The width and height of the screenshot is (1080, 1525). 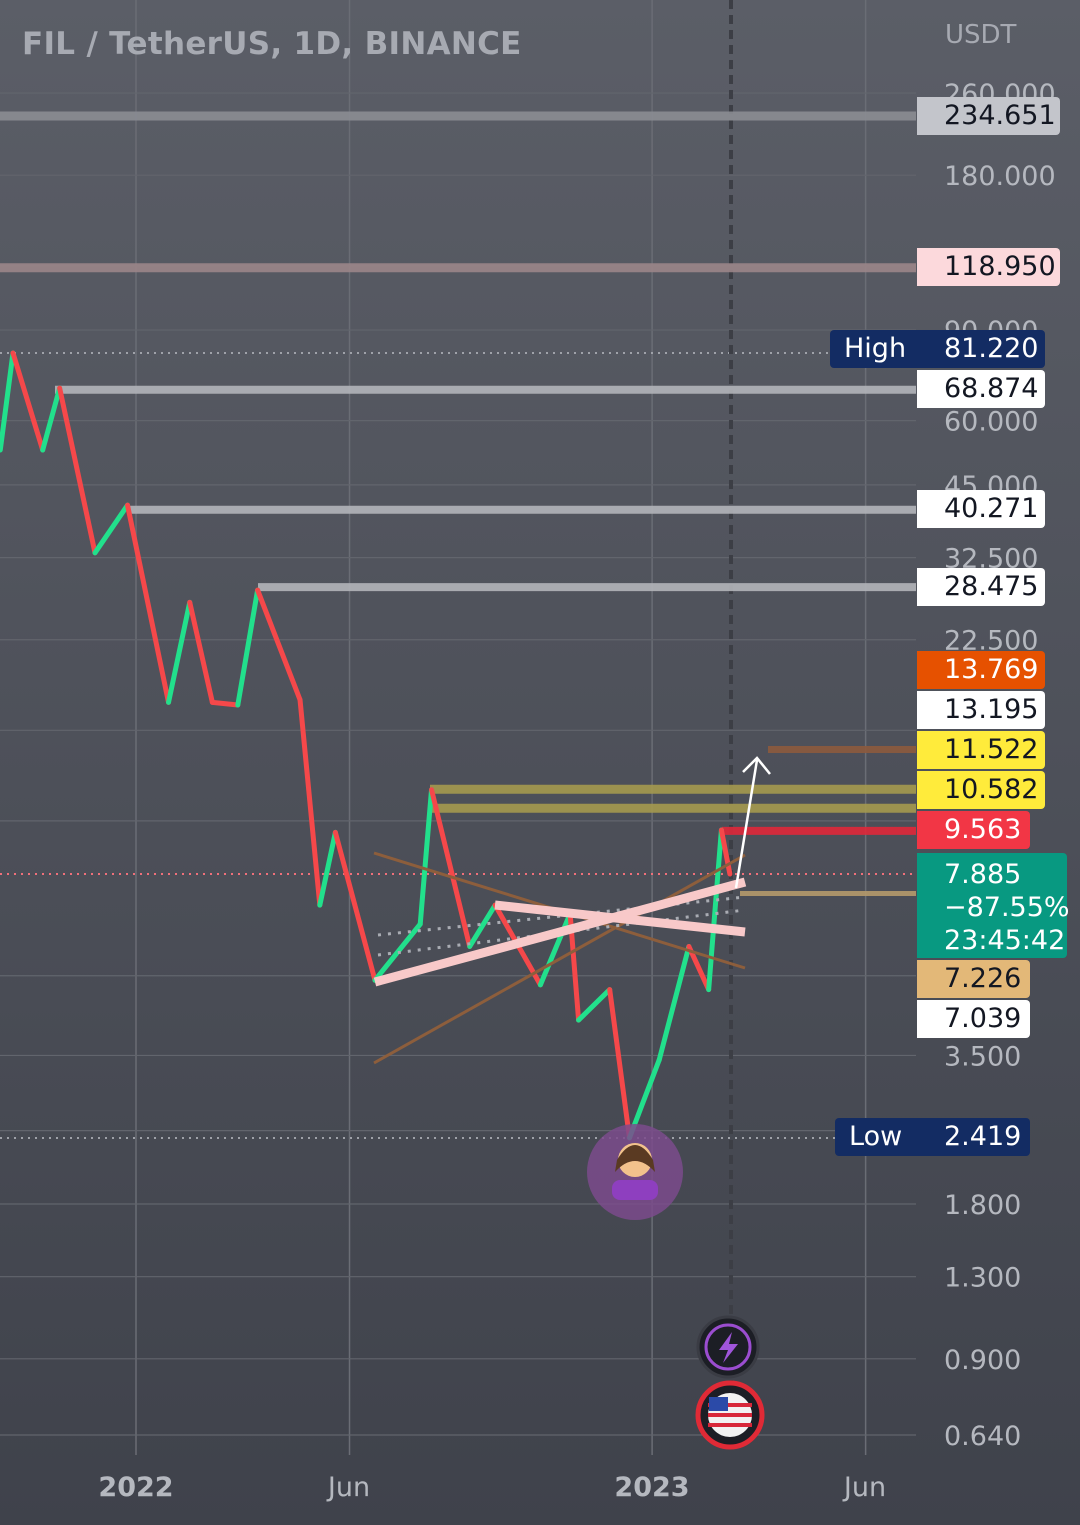 I want to click on chart-title: FIL / TetherUS, 1D, BINANCE, so click(x=272, y=44).